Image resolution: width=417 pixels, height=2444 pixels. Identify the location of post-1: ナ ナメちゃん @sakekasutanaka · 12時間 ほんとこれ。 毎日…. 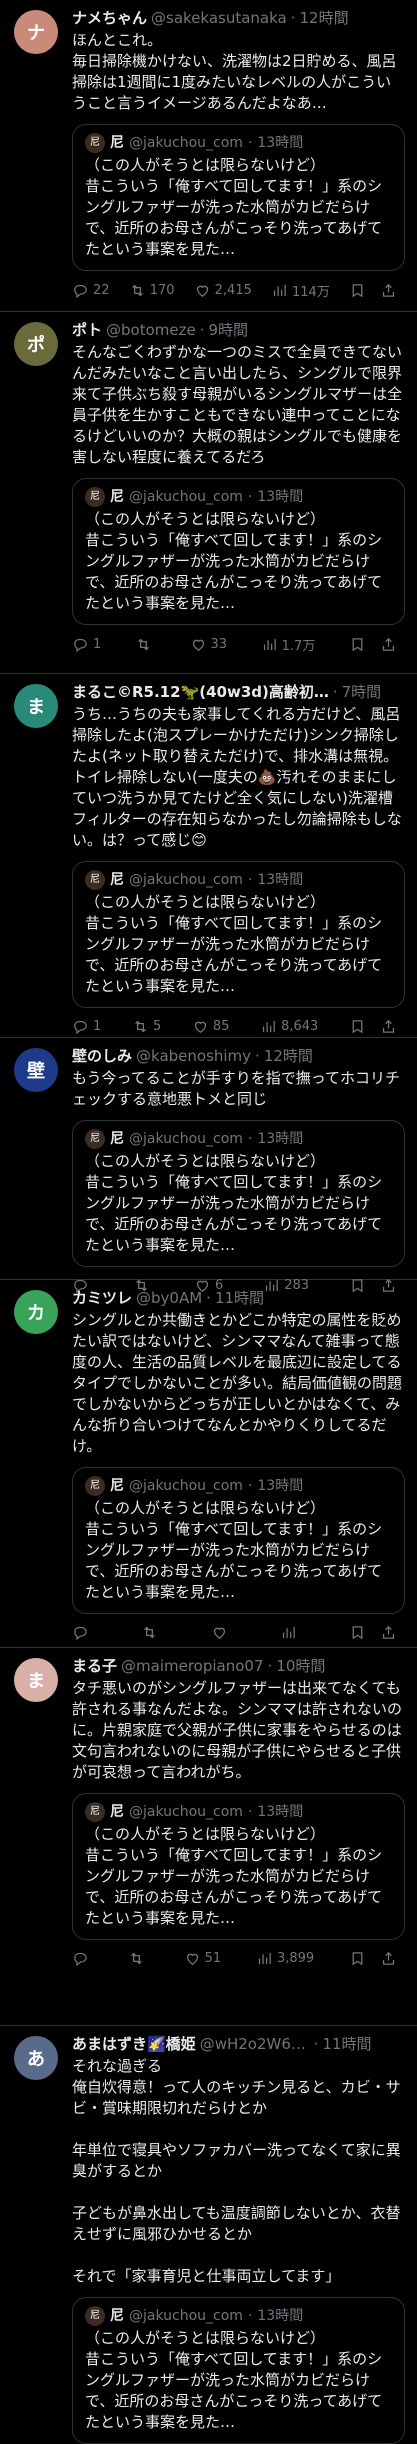
(208, 156).